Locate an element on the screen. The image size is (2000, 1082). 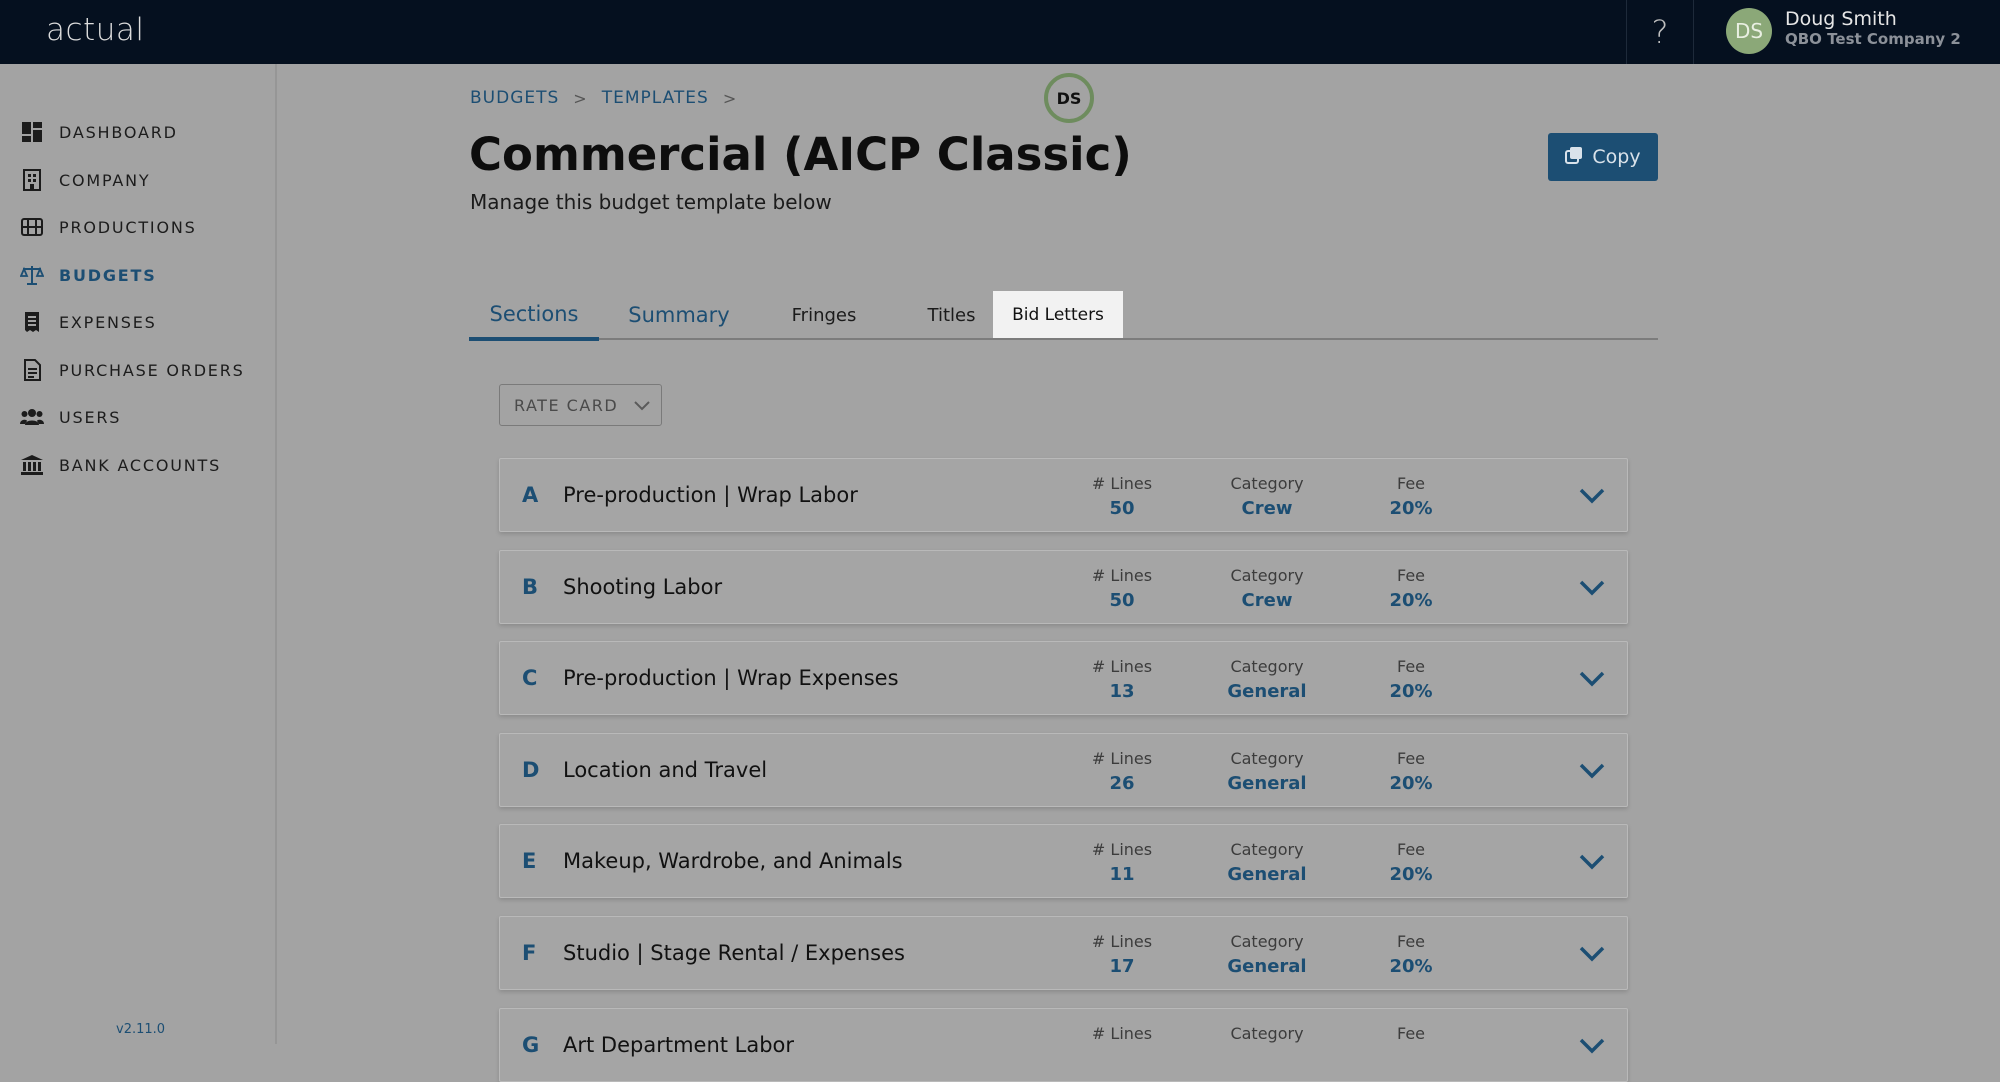
category-value: Crew is located at coordinates (1267, 600).